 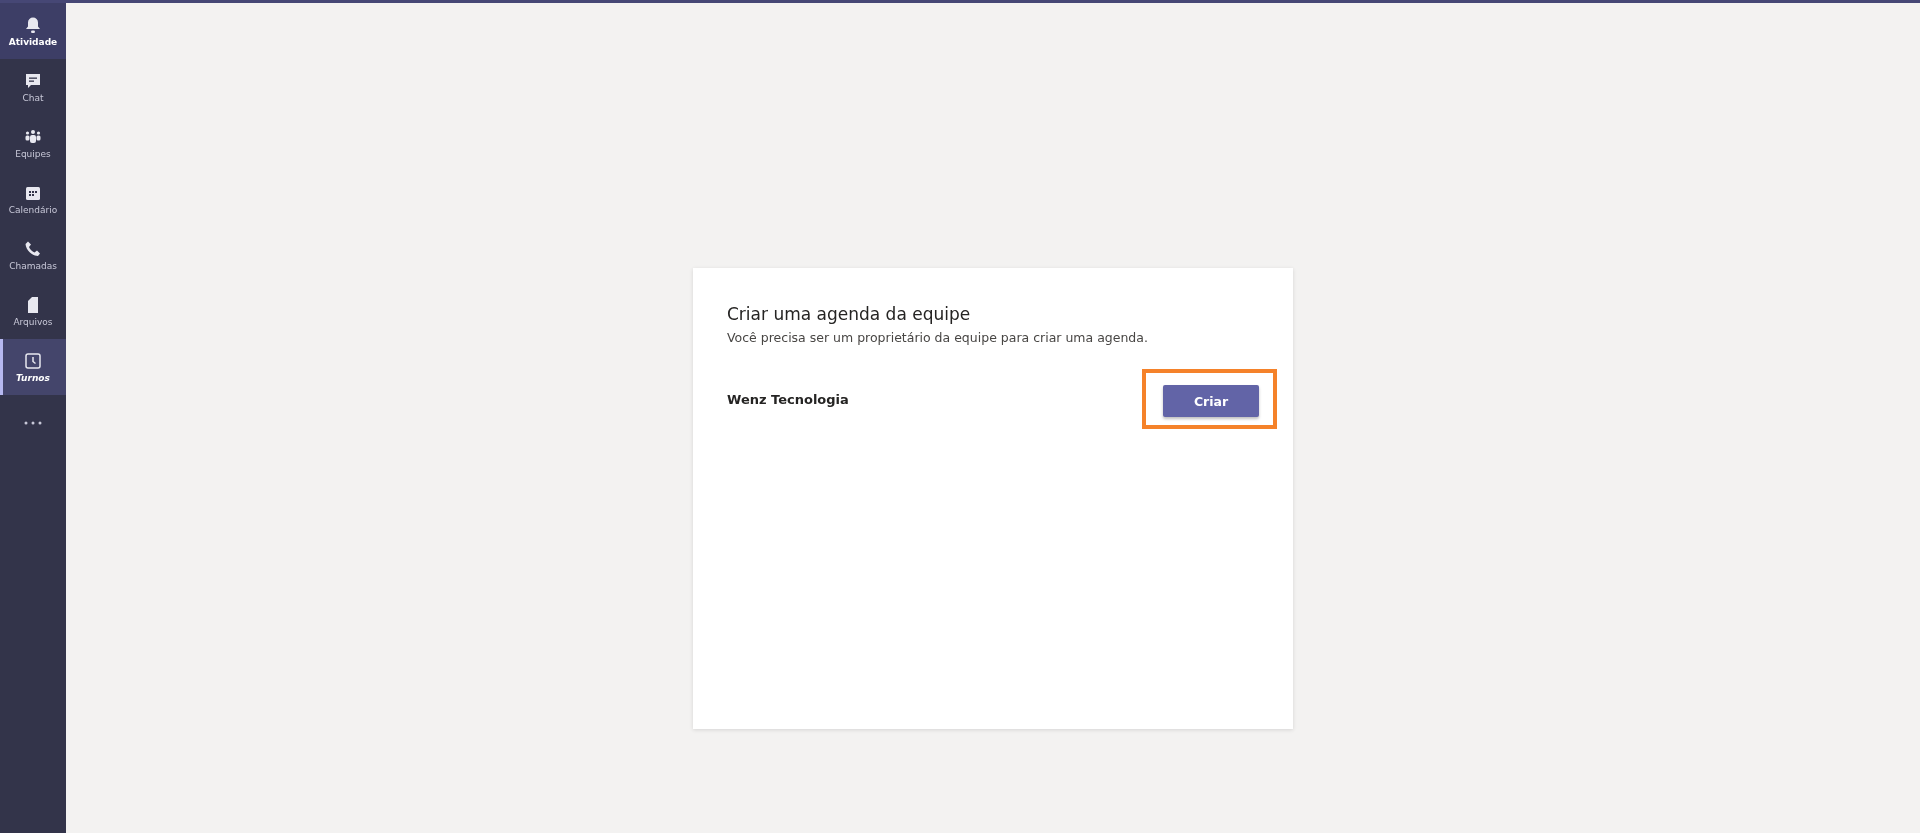 I want to click on create-button: Criar, so click(x=1211, y=401).